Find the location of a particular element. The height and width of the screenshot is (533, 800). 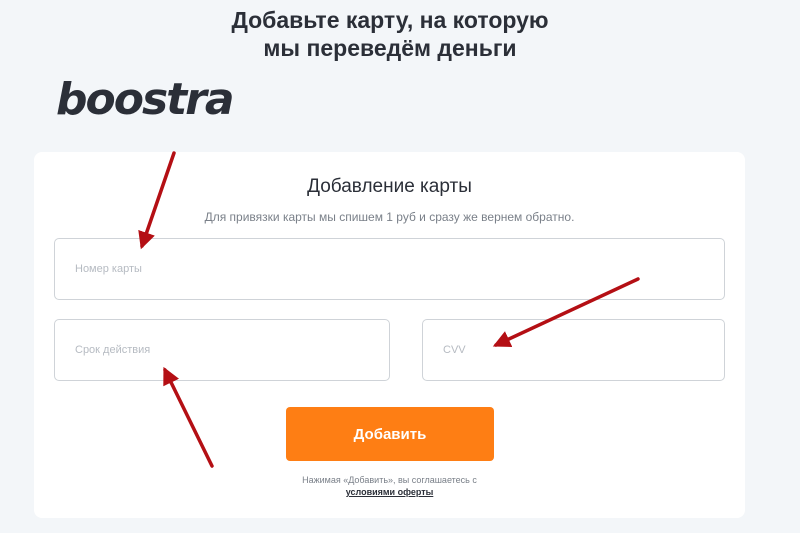

form-title: Добавление карты is located at coordinates (389, 186).